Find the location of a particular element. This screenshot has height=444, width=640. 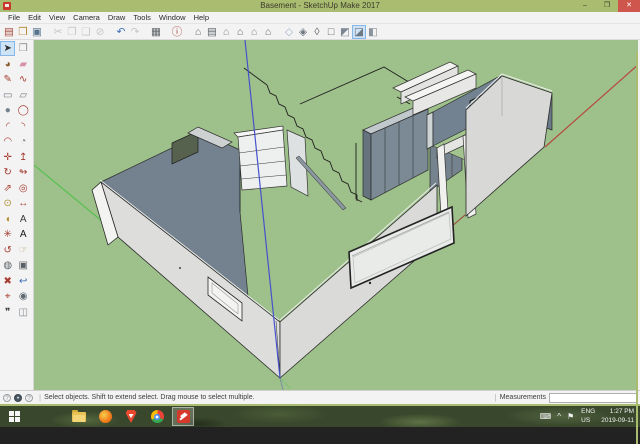

erase-button: ⊘ is located at coordinates (100, 32).